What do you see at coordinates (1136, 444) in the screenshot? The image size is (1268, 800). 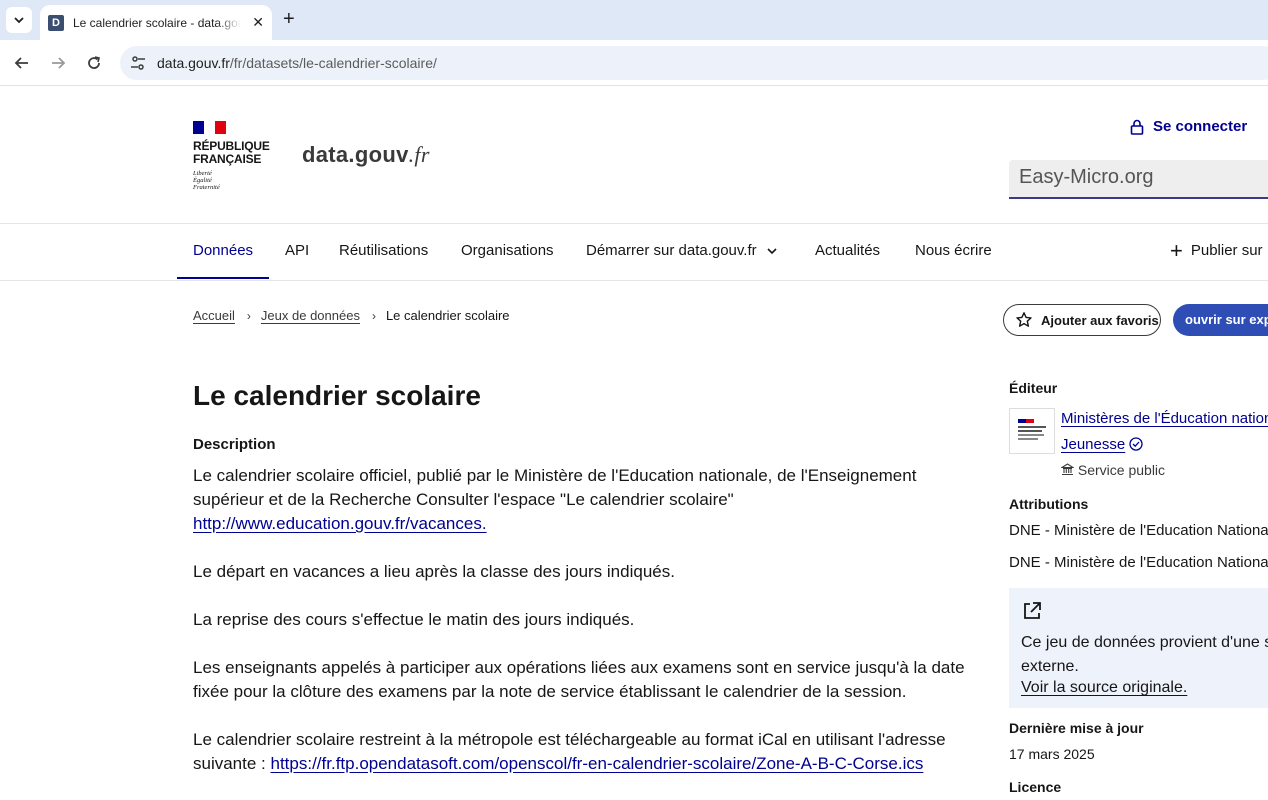 I see `verified-icon` at bounding box center [1136, 444].